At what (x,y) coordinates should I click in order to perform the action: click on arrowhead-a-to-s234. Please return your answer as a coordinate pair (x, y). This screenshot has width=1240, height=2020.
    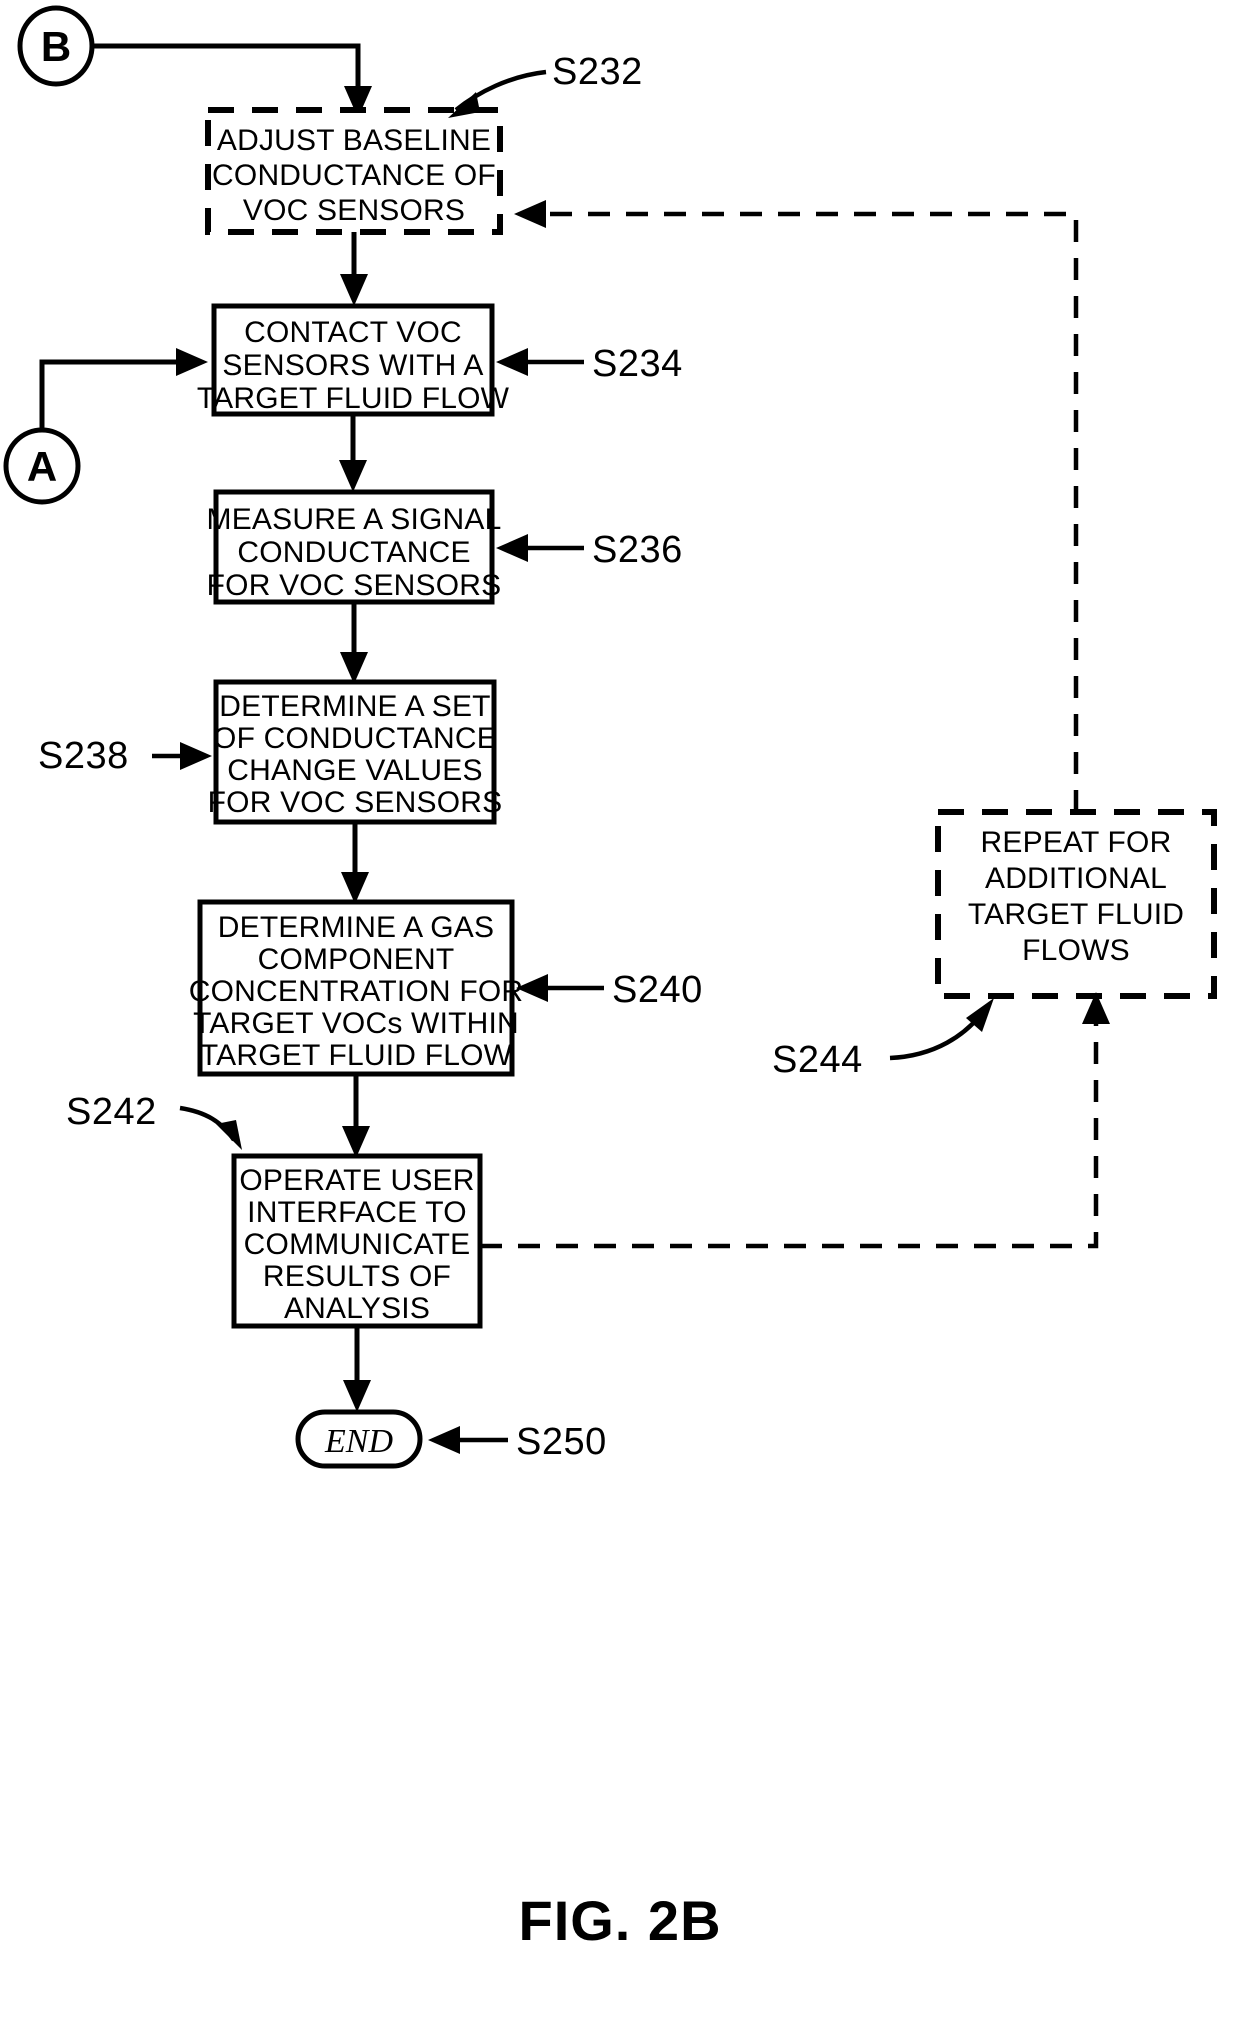
    Looking at the image, I should click on (192, 362).